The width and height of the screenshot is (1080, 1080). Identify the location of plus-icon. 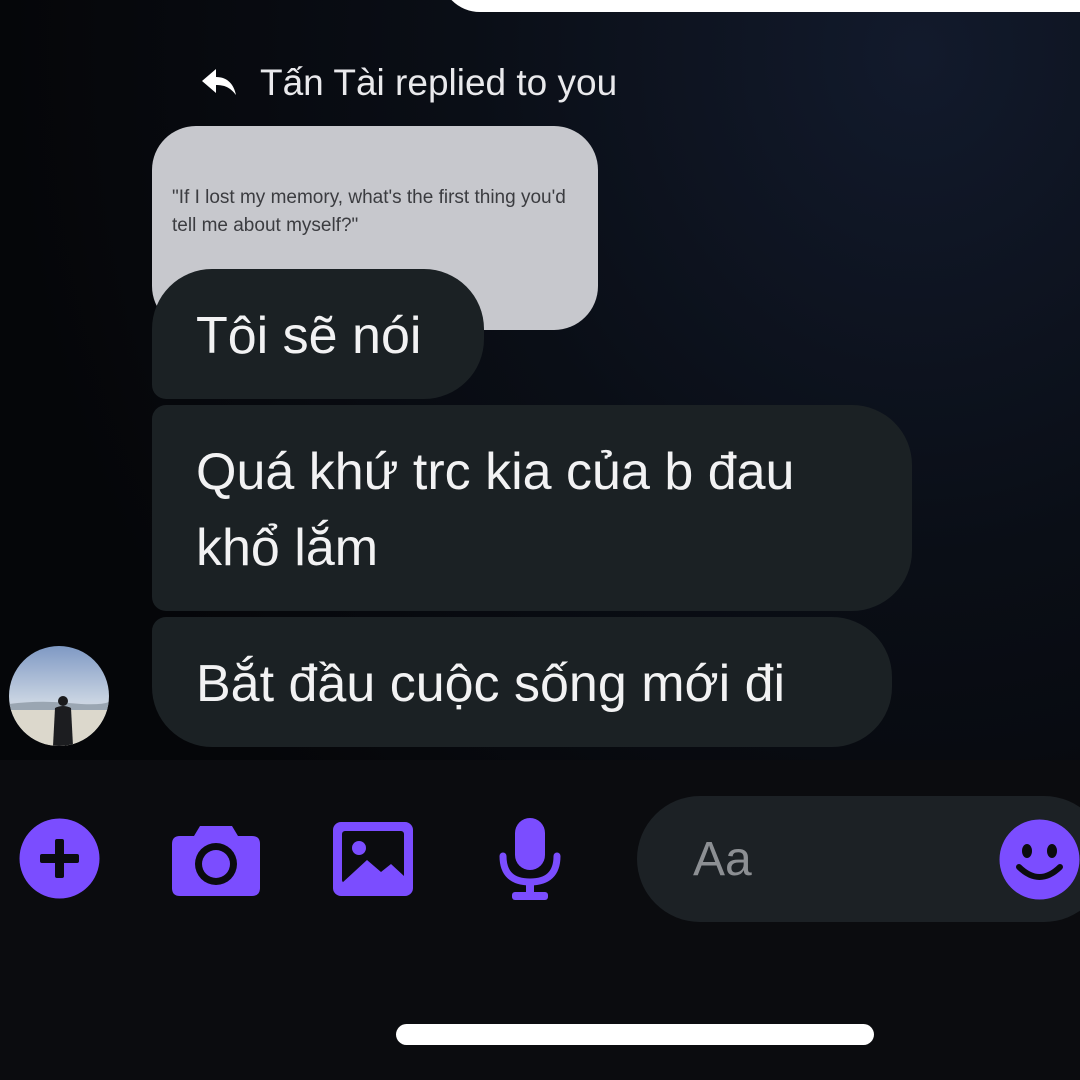
(59, 858).